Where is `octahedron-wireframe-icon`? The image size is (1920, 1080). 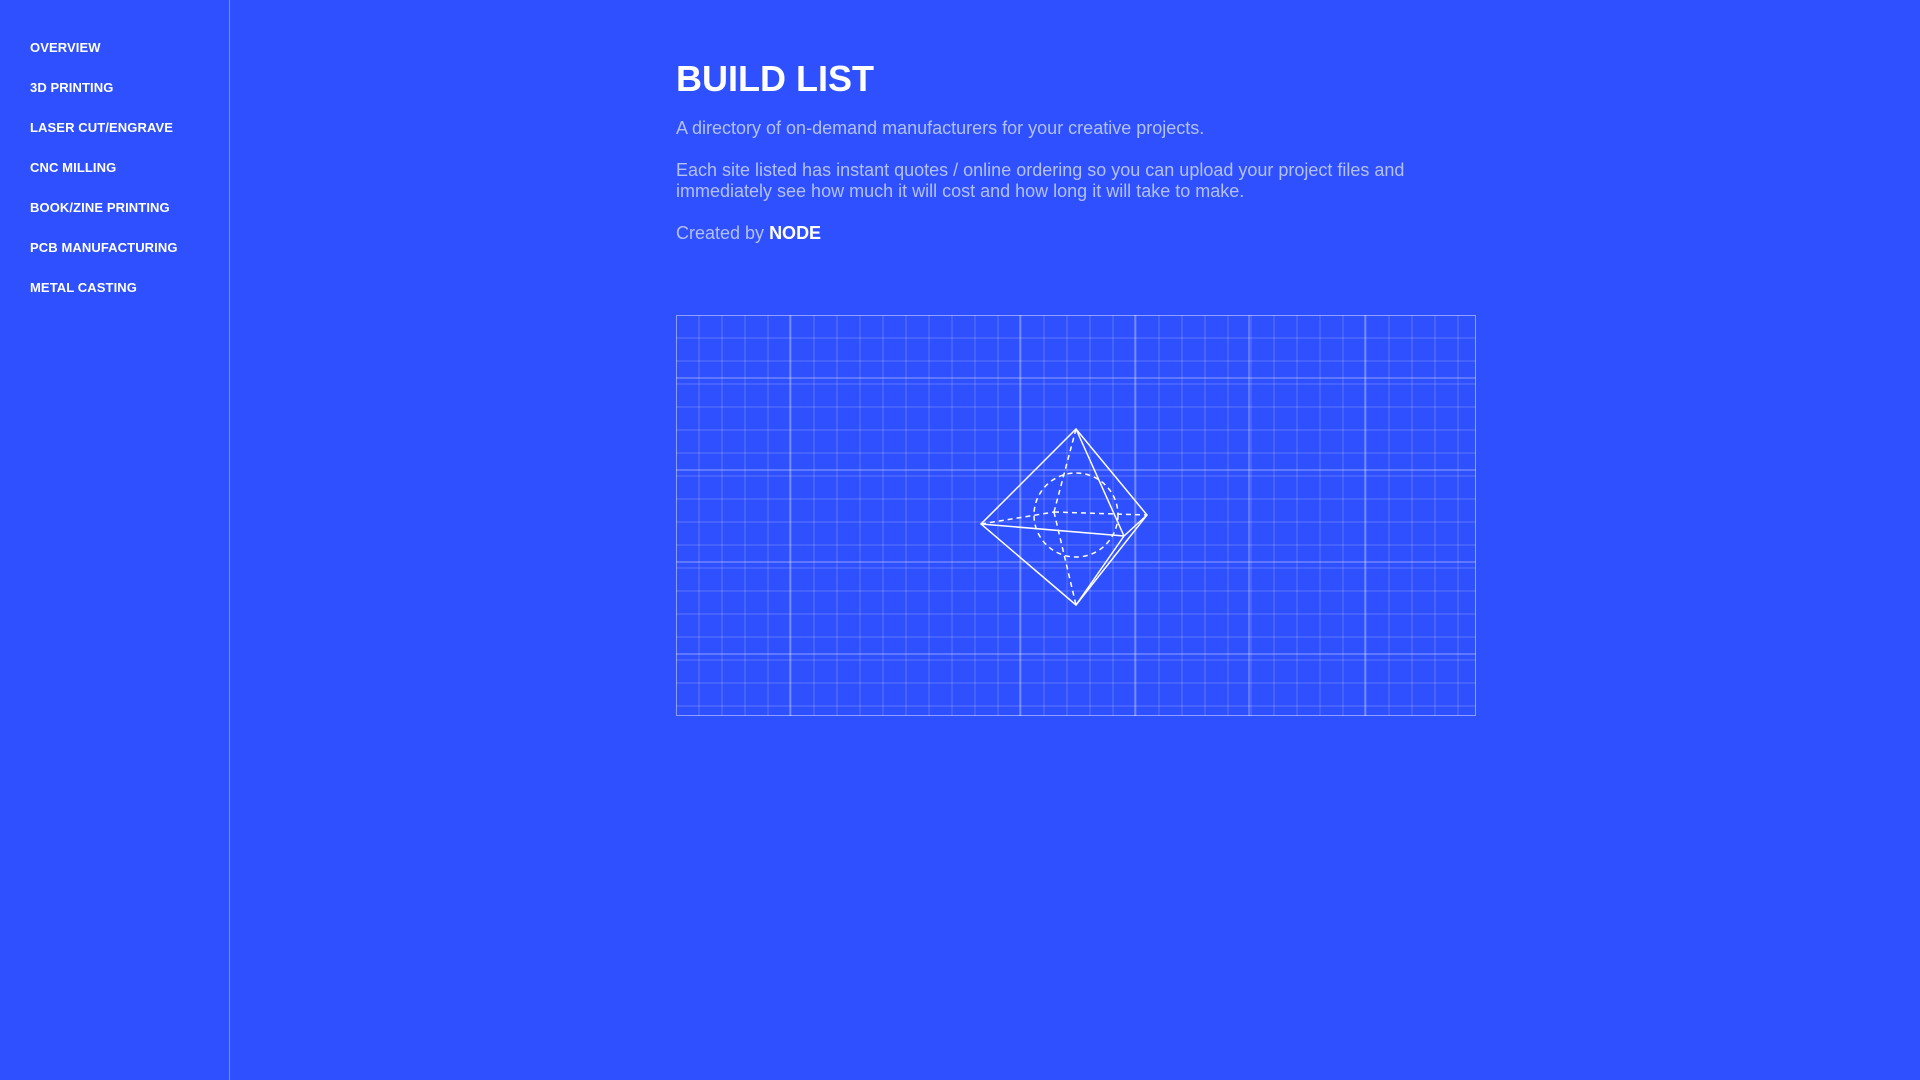
octahedron-wireframe-icon is located at coordinates (1063, 517).